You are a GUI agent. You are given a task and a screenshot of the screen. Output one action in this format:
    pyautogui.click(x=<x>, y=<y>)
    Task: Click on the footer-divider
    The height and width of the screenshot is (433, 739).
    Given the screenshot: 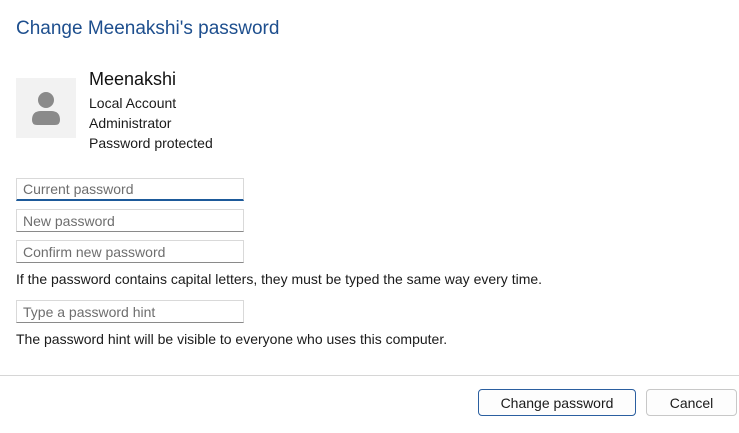 What is the action you would take?
    pyautogui.click(x=369, y=375)
    